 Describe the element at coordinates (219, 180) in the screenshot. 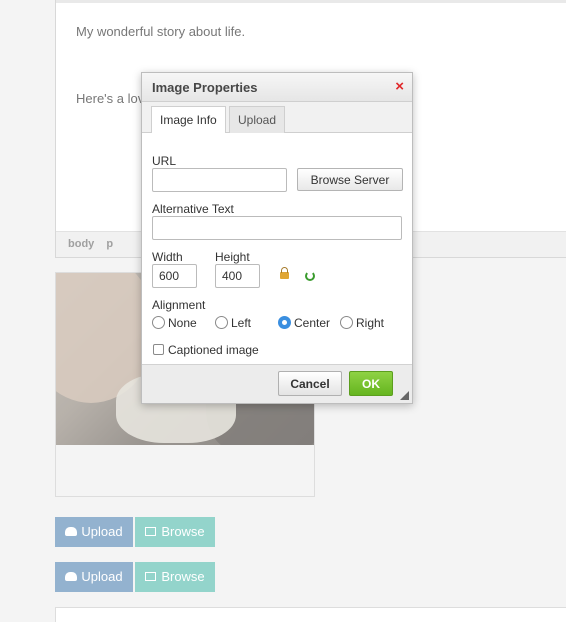

I see `url-input` at that location.